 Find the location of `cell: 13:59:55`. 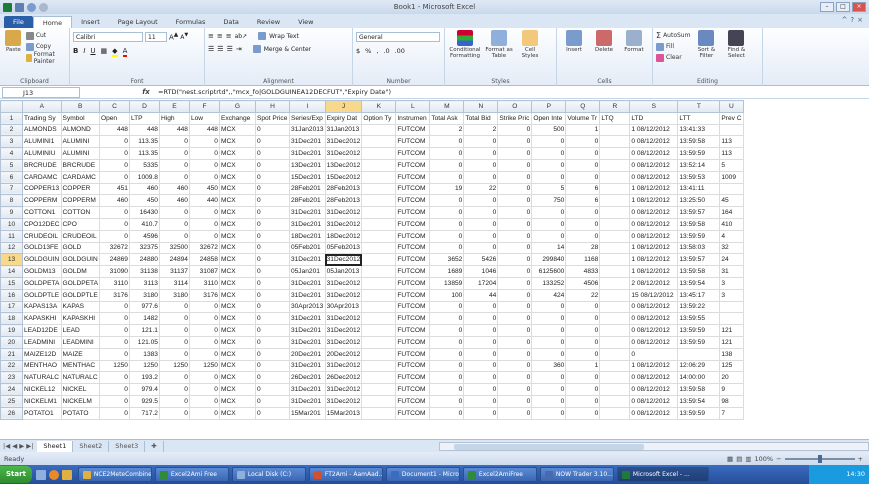

cell: 13:59:55 is located at coordinates (699, 319).